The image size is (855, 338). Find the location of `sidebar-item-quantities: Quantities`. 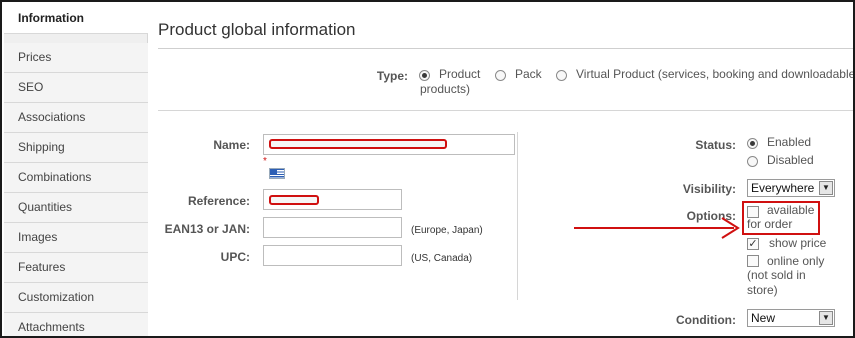

sidebar-item-quantities: Quantities is located at coordinates (76, 208).